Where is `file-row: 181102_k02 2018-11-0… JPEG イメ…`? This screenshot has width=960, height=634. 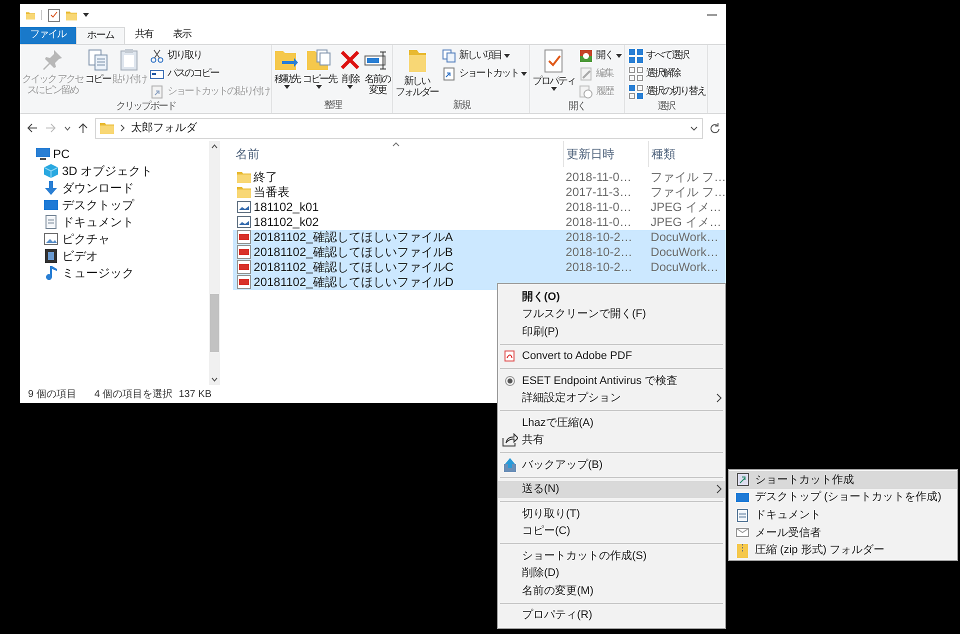 file-row: 181102_k02 2018-11-0… JPEG イメ… is located at coordinates (479, 222).